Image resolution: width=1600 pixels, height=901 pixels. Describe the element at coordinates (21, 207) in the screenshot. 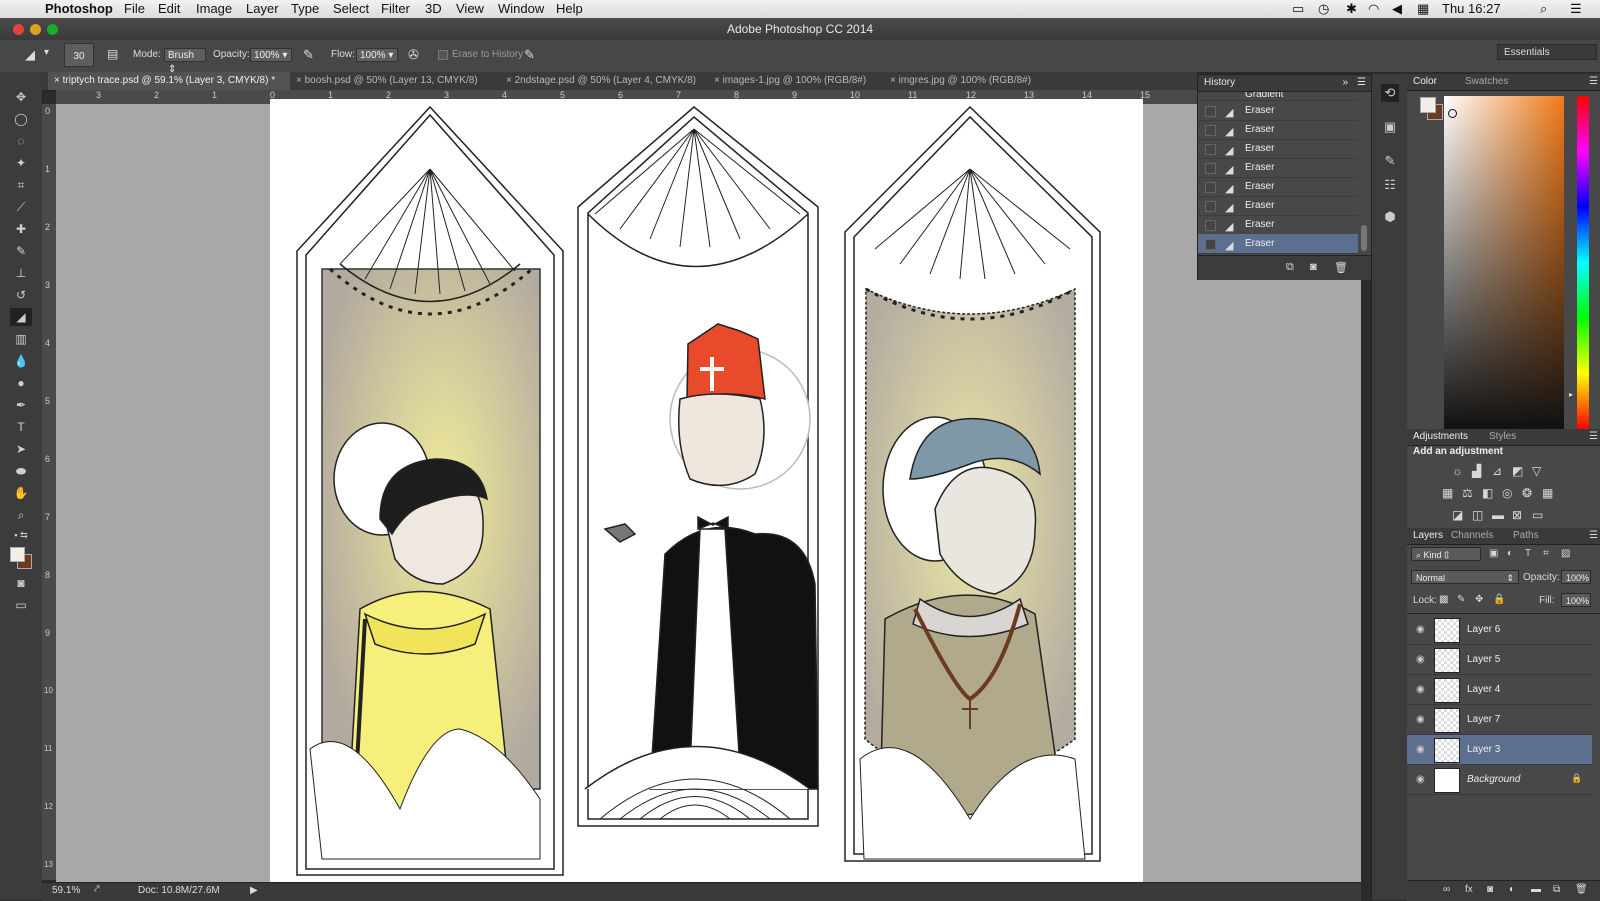

I see `eyedropper-icon: ⟋` at that location.